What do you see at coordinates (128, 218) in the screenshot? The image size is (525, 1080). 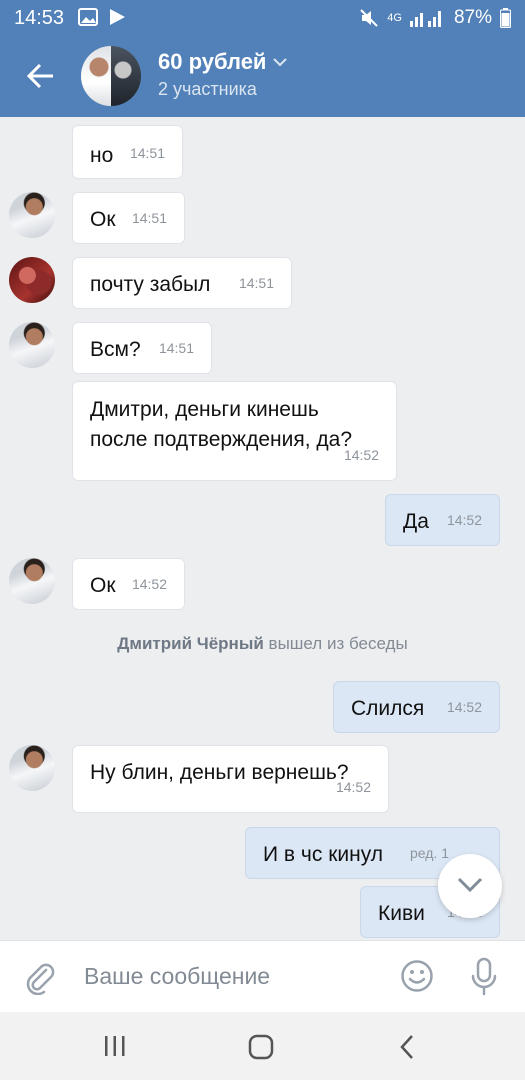 I see `message-incoming: Ок 14:51` at bounding box center [128, 218].